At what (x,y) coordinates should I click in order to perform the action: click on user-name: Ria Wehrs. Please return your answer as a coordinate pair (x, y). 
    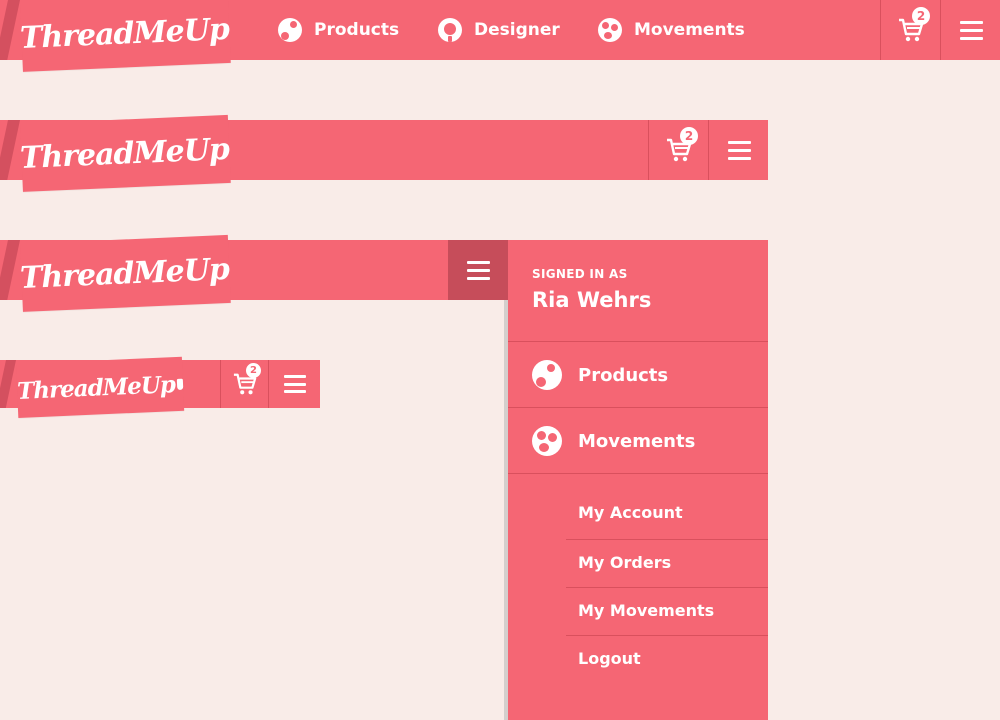
    Looking at the image, I should click on (592, 300).